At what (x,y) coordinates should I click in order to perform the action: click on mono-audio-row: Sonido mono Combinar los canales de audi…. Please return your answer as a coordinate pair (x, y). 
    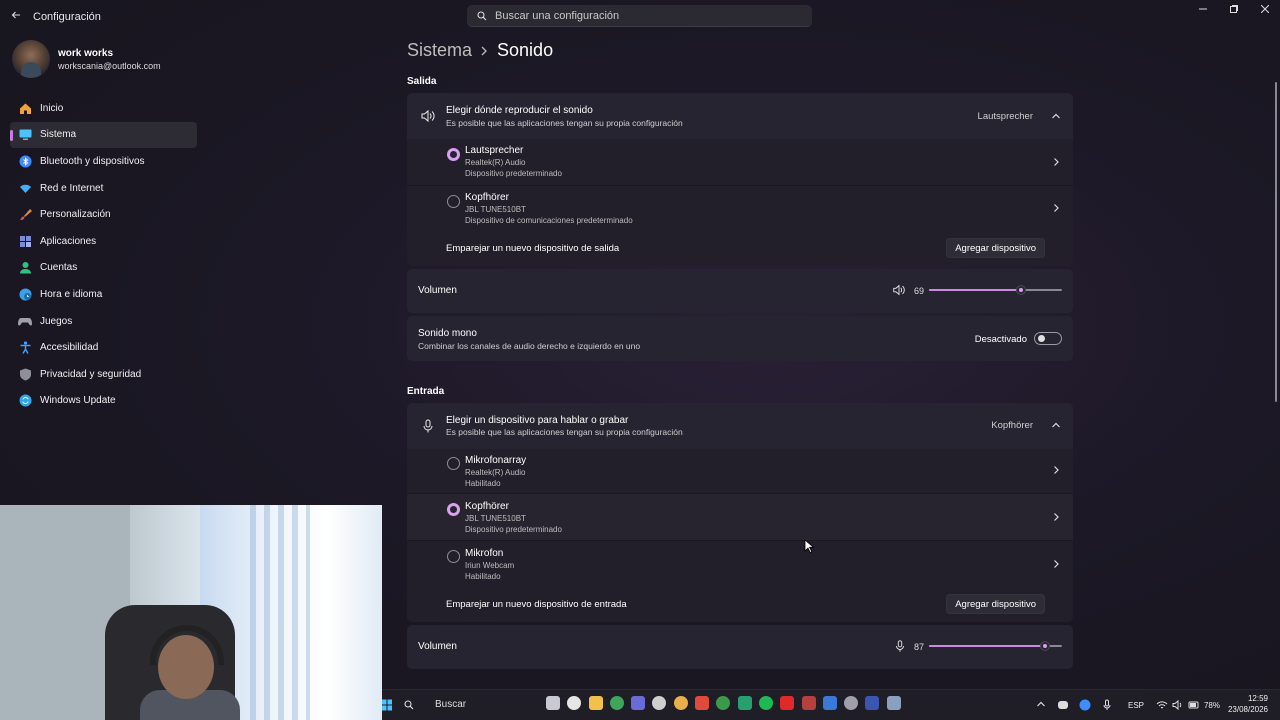
    Looking at the image, I should click on (740, 338).